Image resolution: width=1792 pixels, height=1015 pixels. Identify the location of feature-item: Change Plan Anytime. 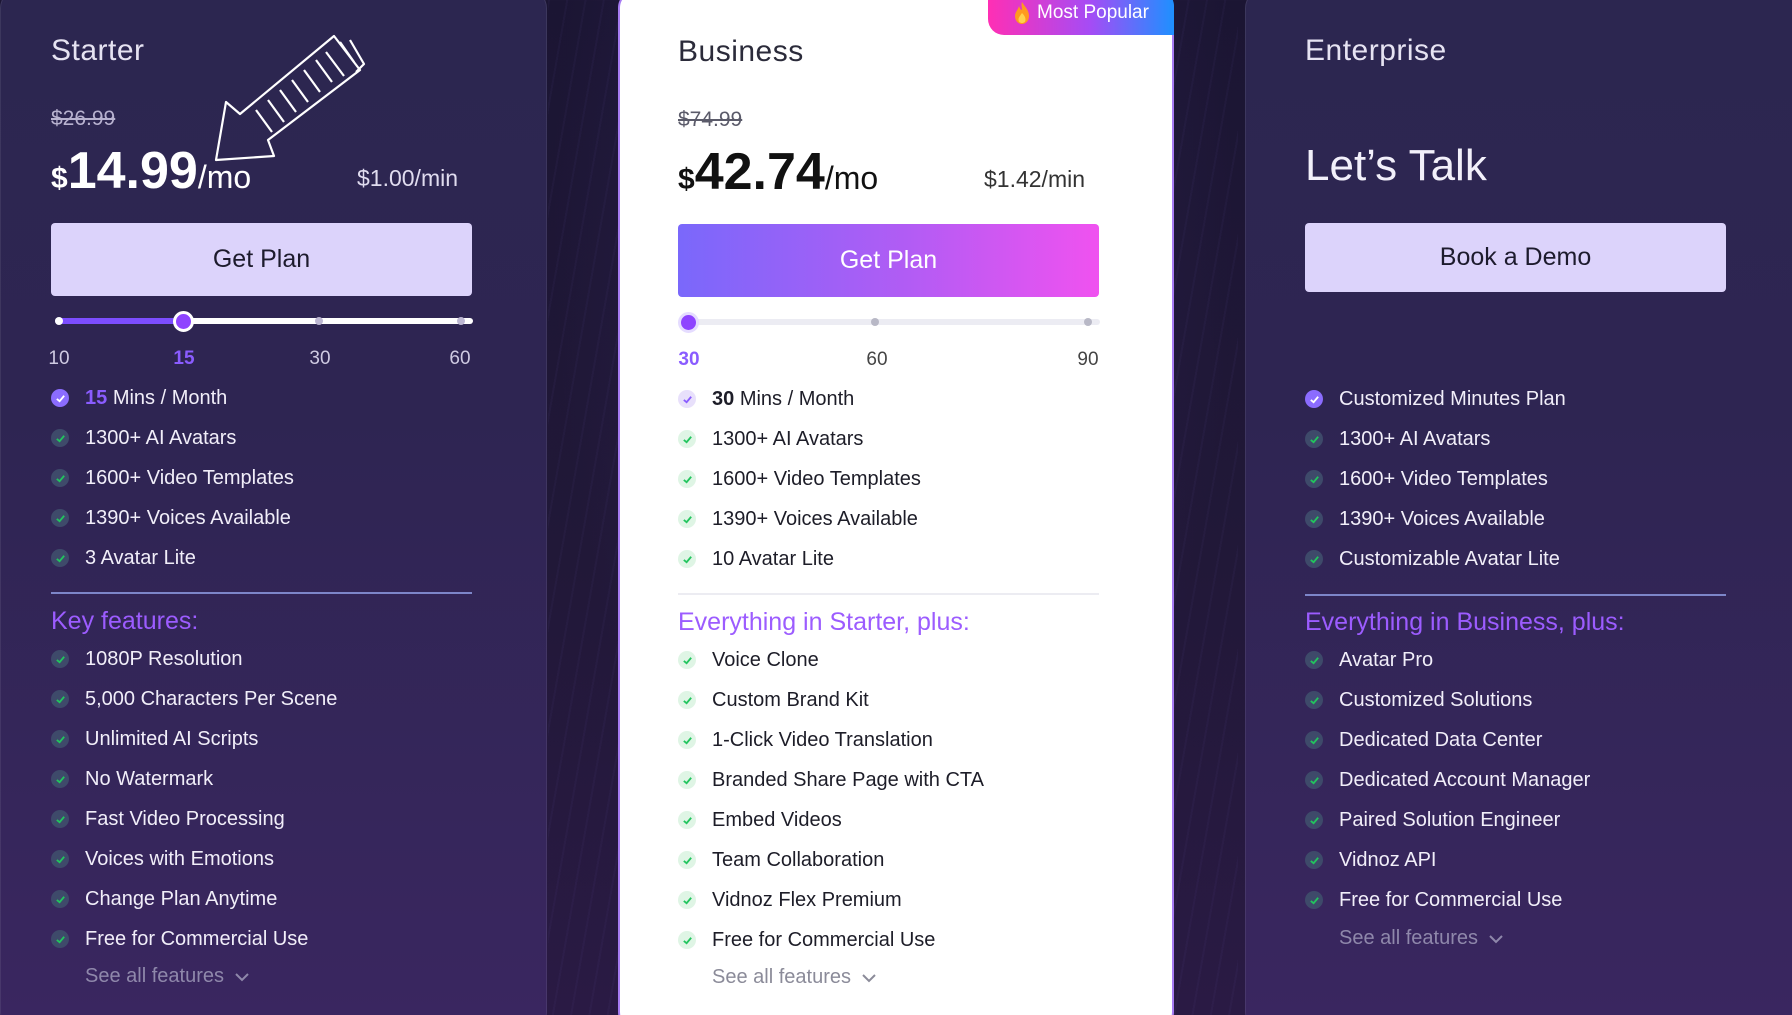
(194, 899).